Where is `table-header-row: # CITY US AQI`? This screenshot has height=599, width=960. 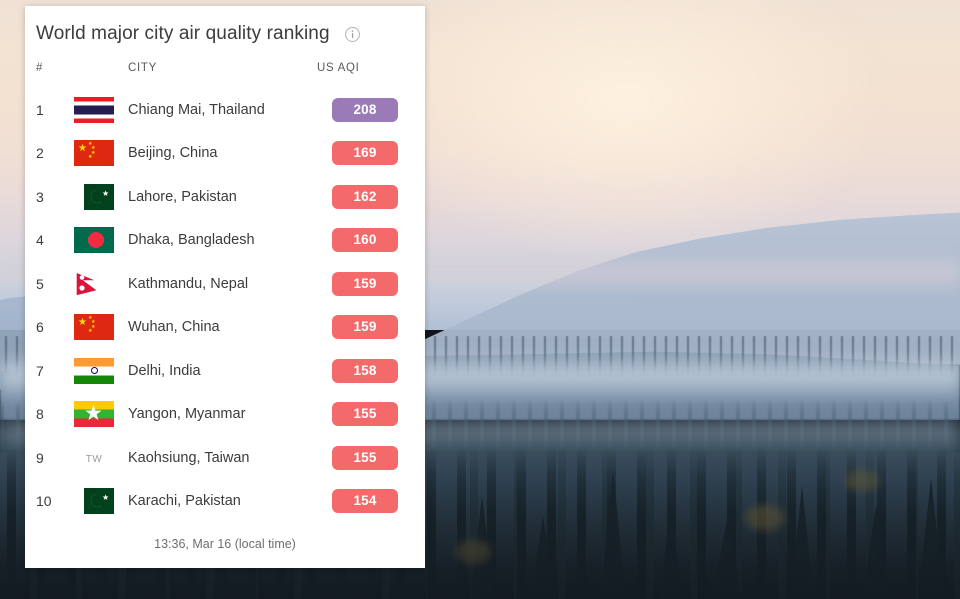
table-header-row: # CITY US AQI is located at coordinates (225, 74).